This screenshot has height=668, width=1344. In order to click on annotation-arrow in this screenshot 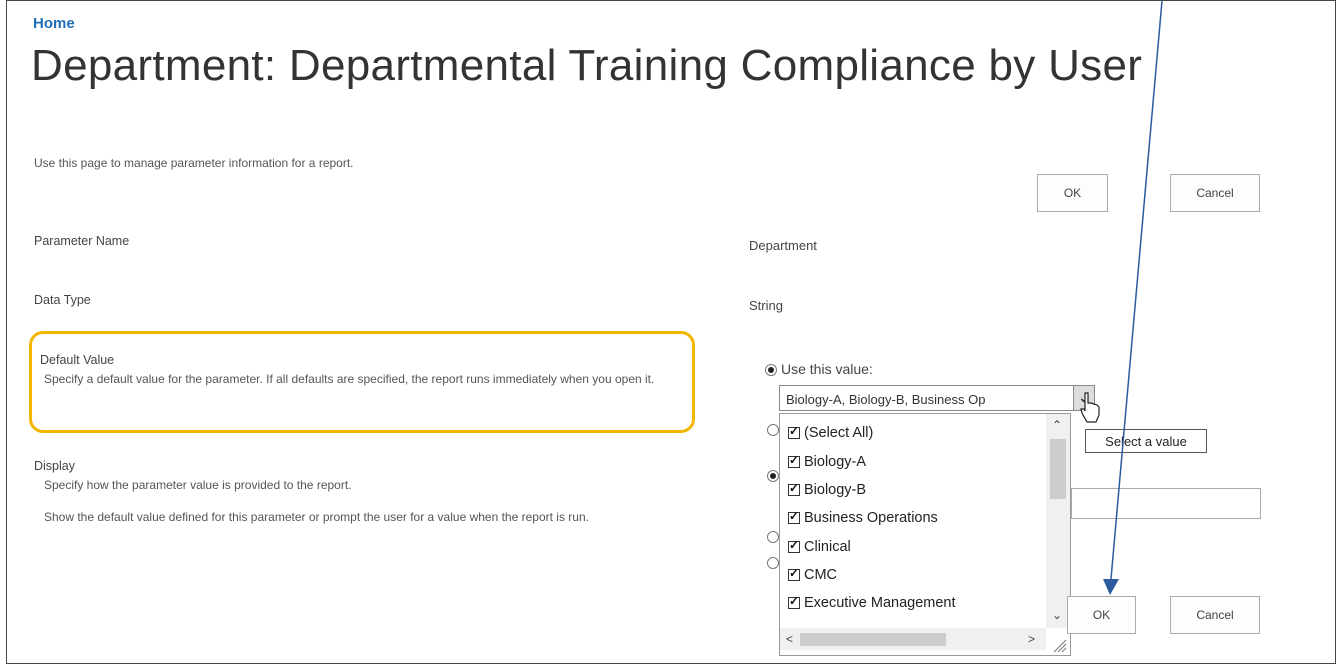, I will do `click(1133, 298)`.